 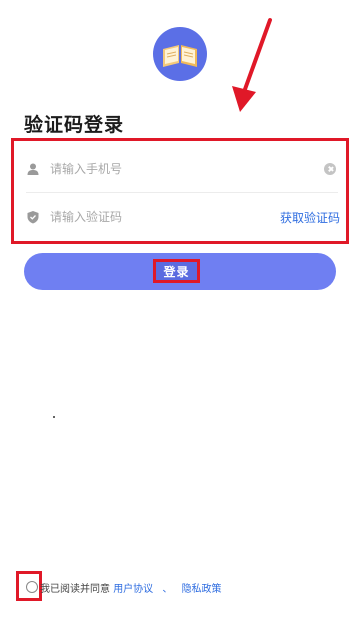 I want to click on clear-icon, so click(x=330, y=169).